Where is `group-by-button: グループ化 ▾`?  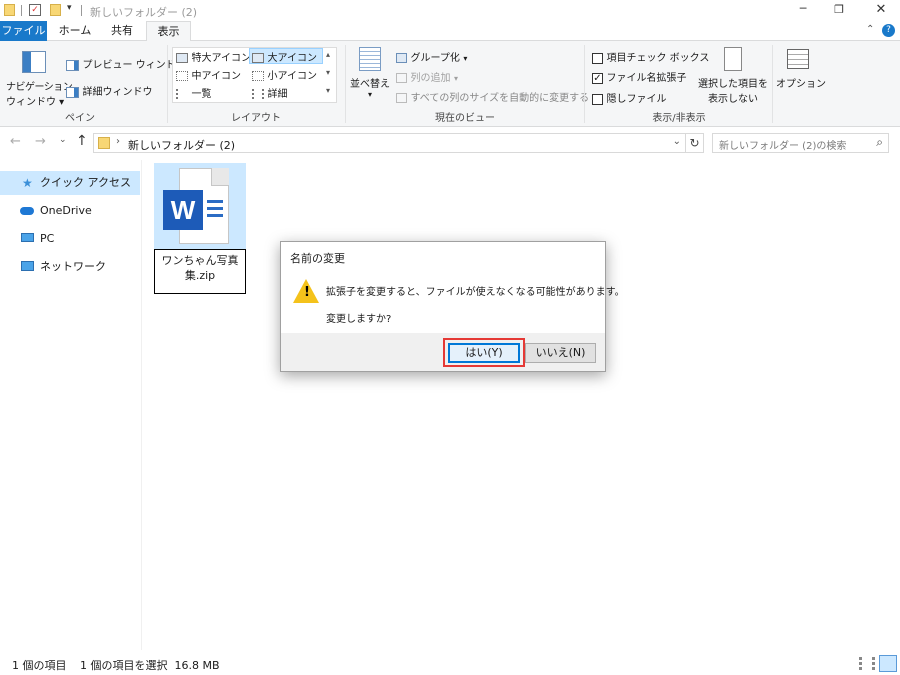 group-by-button: グループ化 ▾ is located at coordinates (431, 56).